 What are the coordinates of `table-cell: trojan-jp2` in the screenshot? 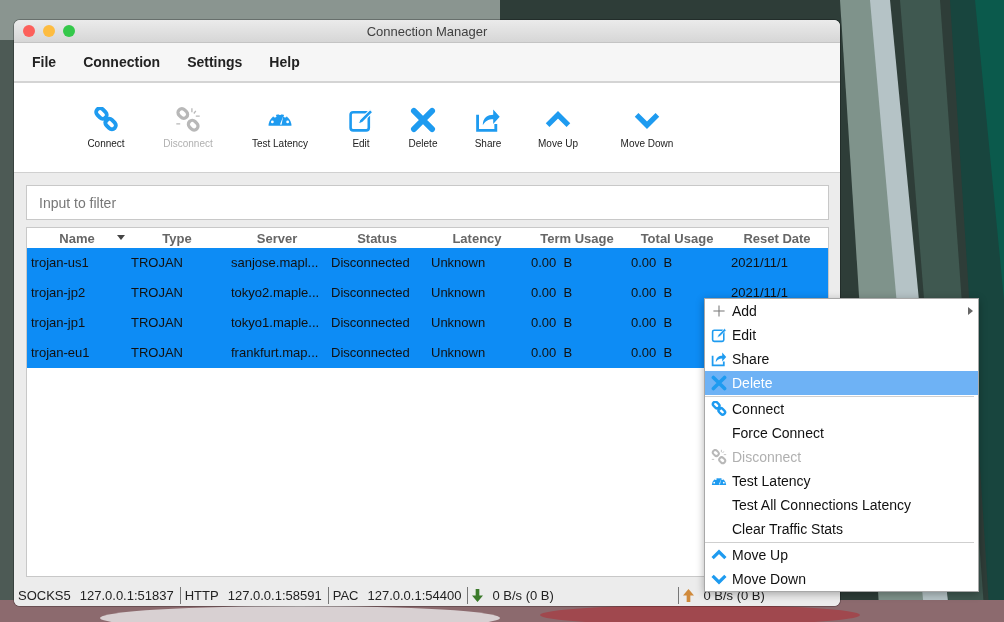 It's located at (58, 292).